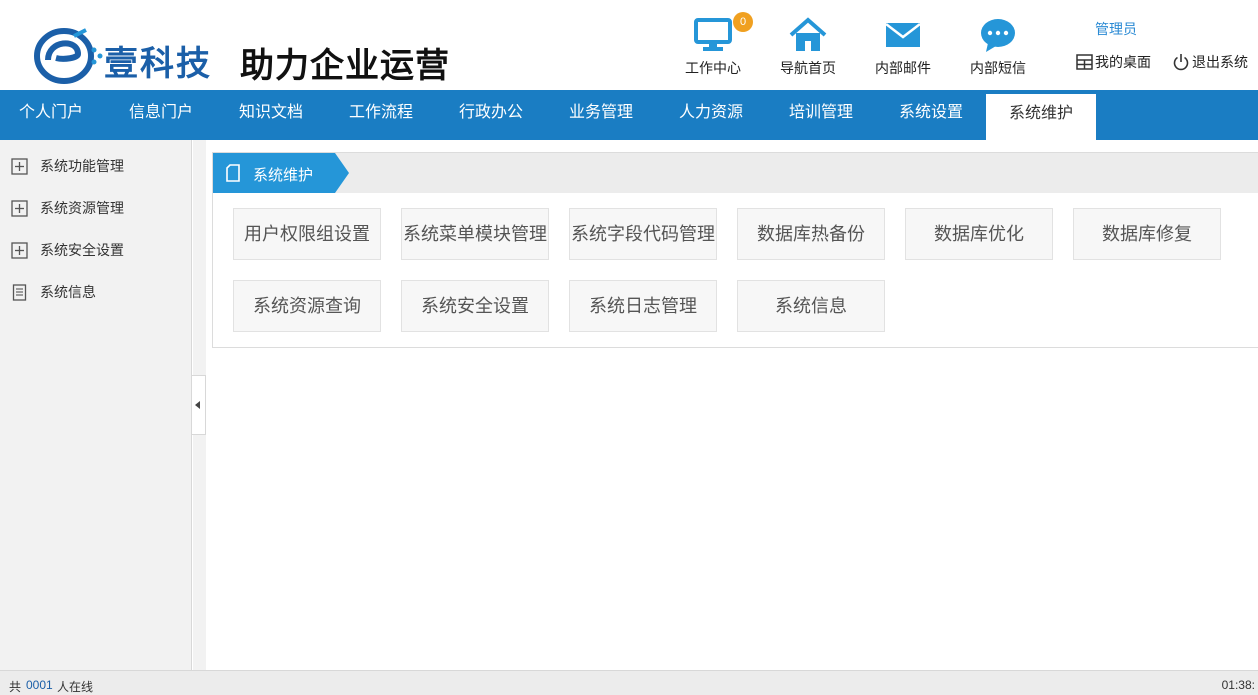  Describe the element at coordinates (271, 115) in the screenshot. I see `tab-knowledge-docs: 知识文档` at that location.